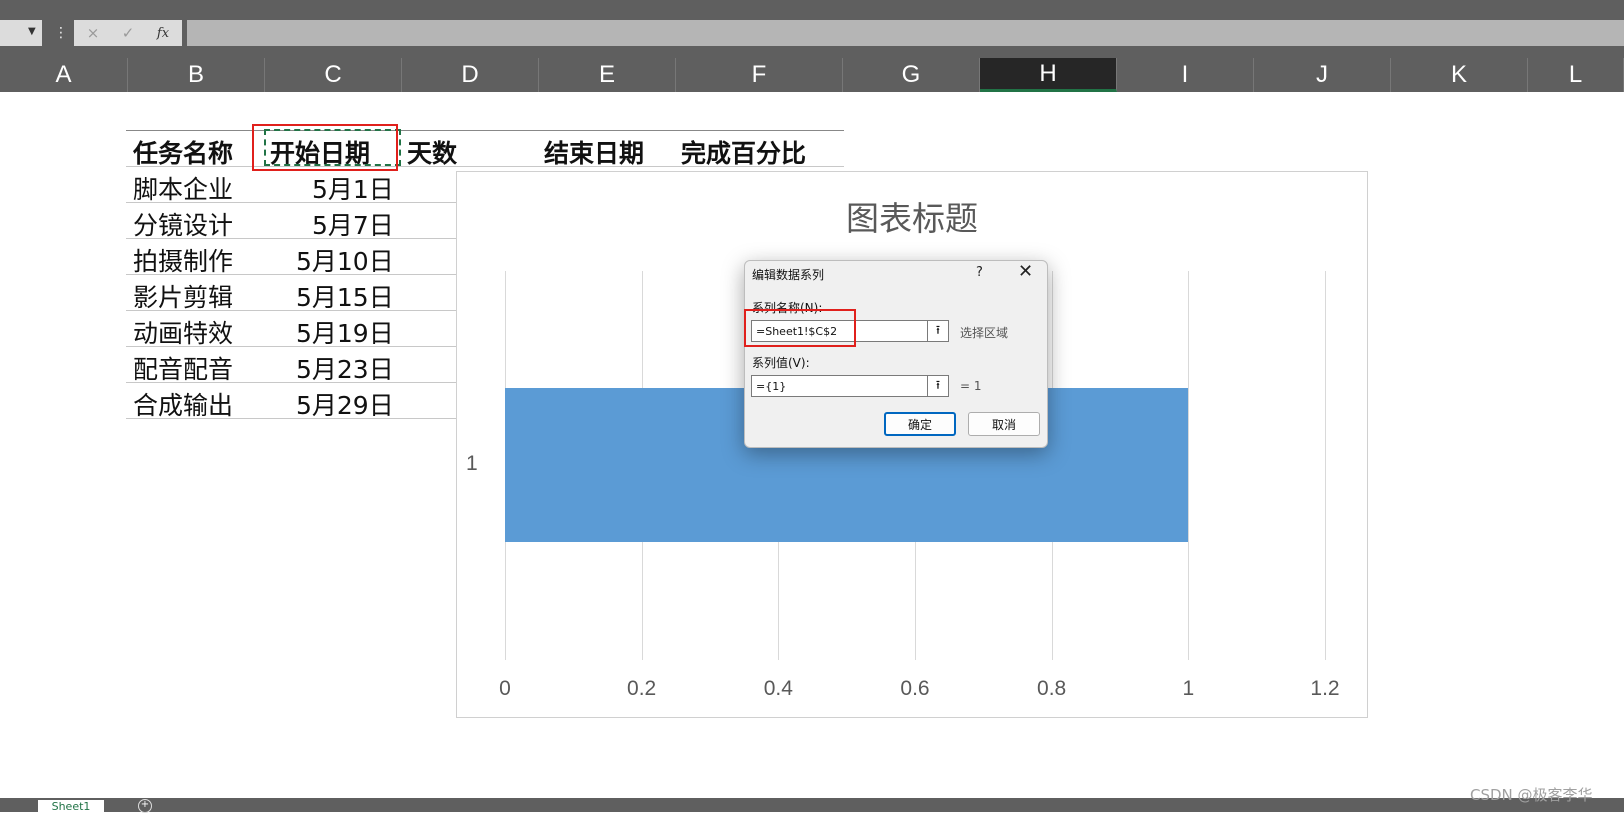 This screenshot has width=1624, height=813. What do you see at coordinates (920, 424) in the screenshot?
I see `ok-button: 确定` at bounding box center [920, 424].